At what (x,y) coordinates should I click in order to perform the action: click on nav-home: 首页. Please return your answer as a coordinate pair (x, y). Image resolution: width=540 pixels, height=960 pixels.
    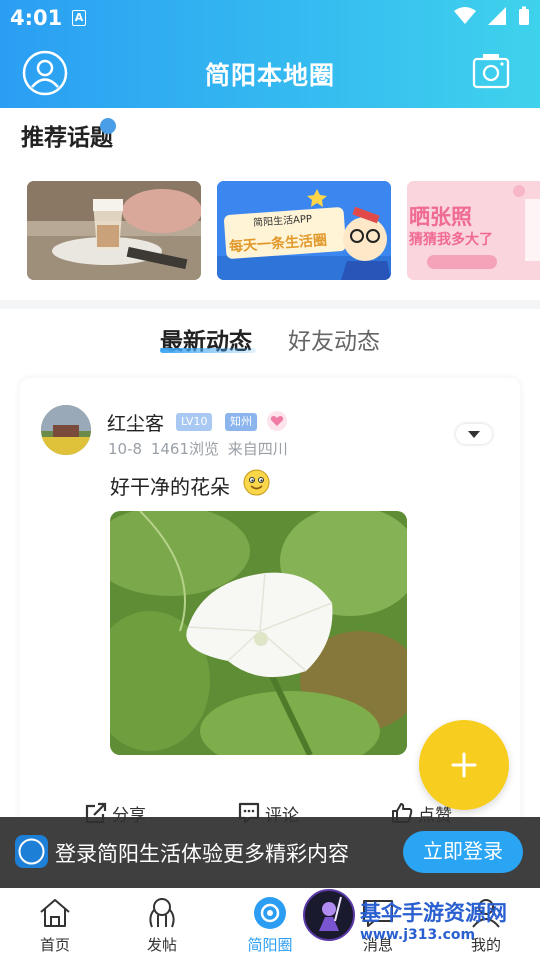
    Looking at the image, I should click on (55, 924).